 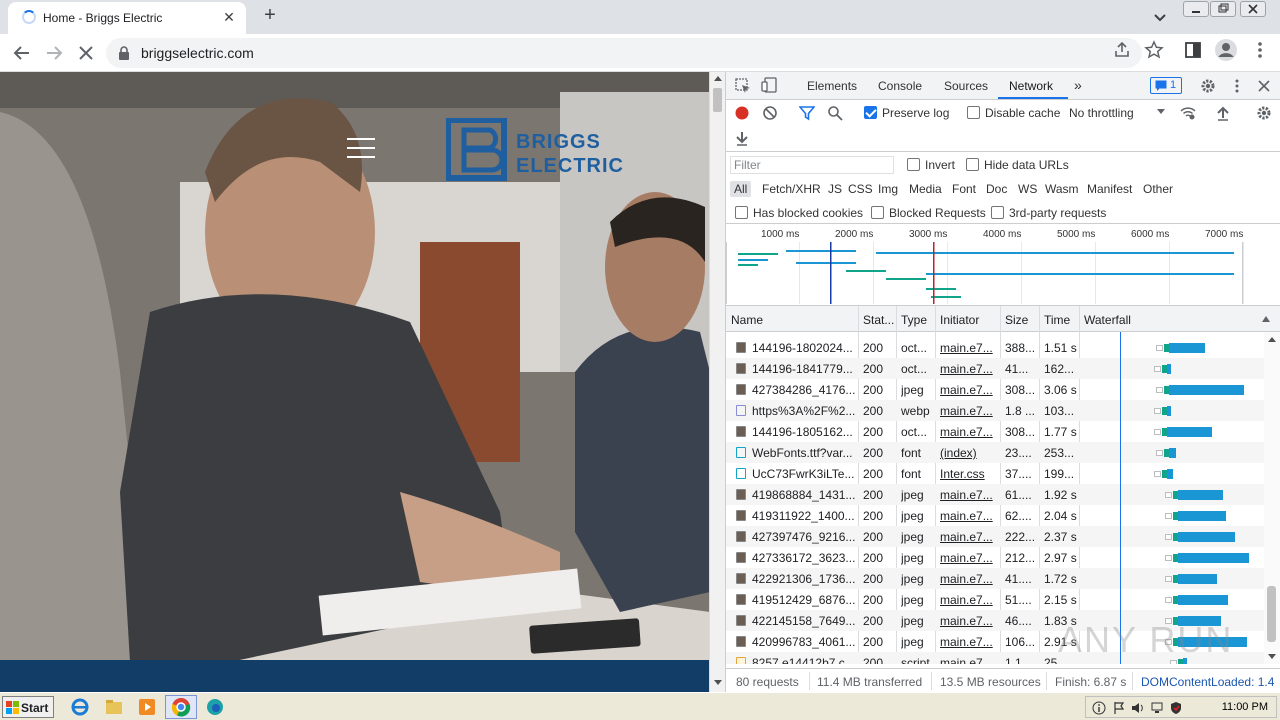 What do you see at coordinates (1119, 708) in the screenshot?
I see `notification-flag-icon` at bounding box center [1119, 708].